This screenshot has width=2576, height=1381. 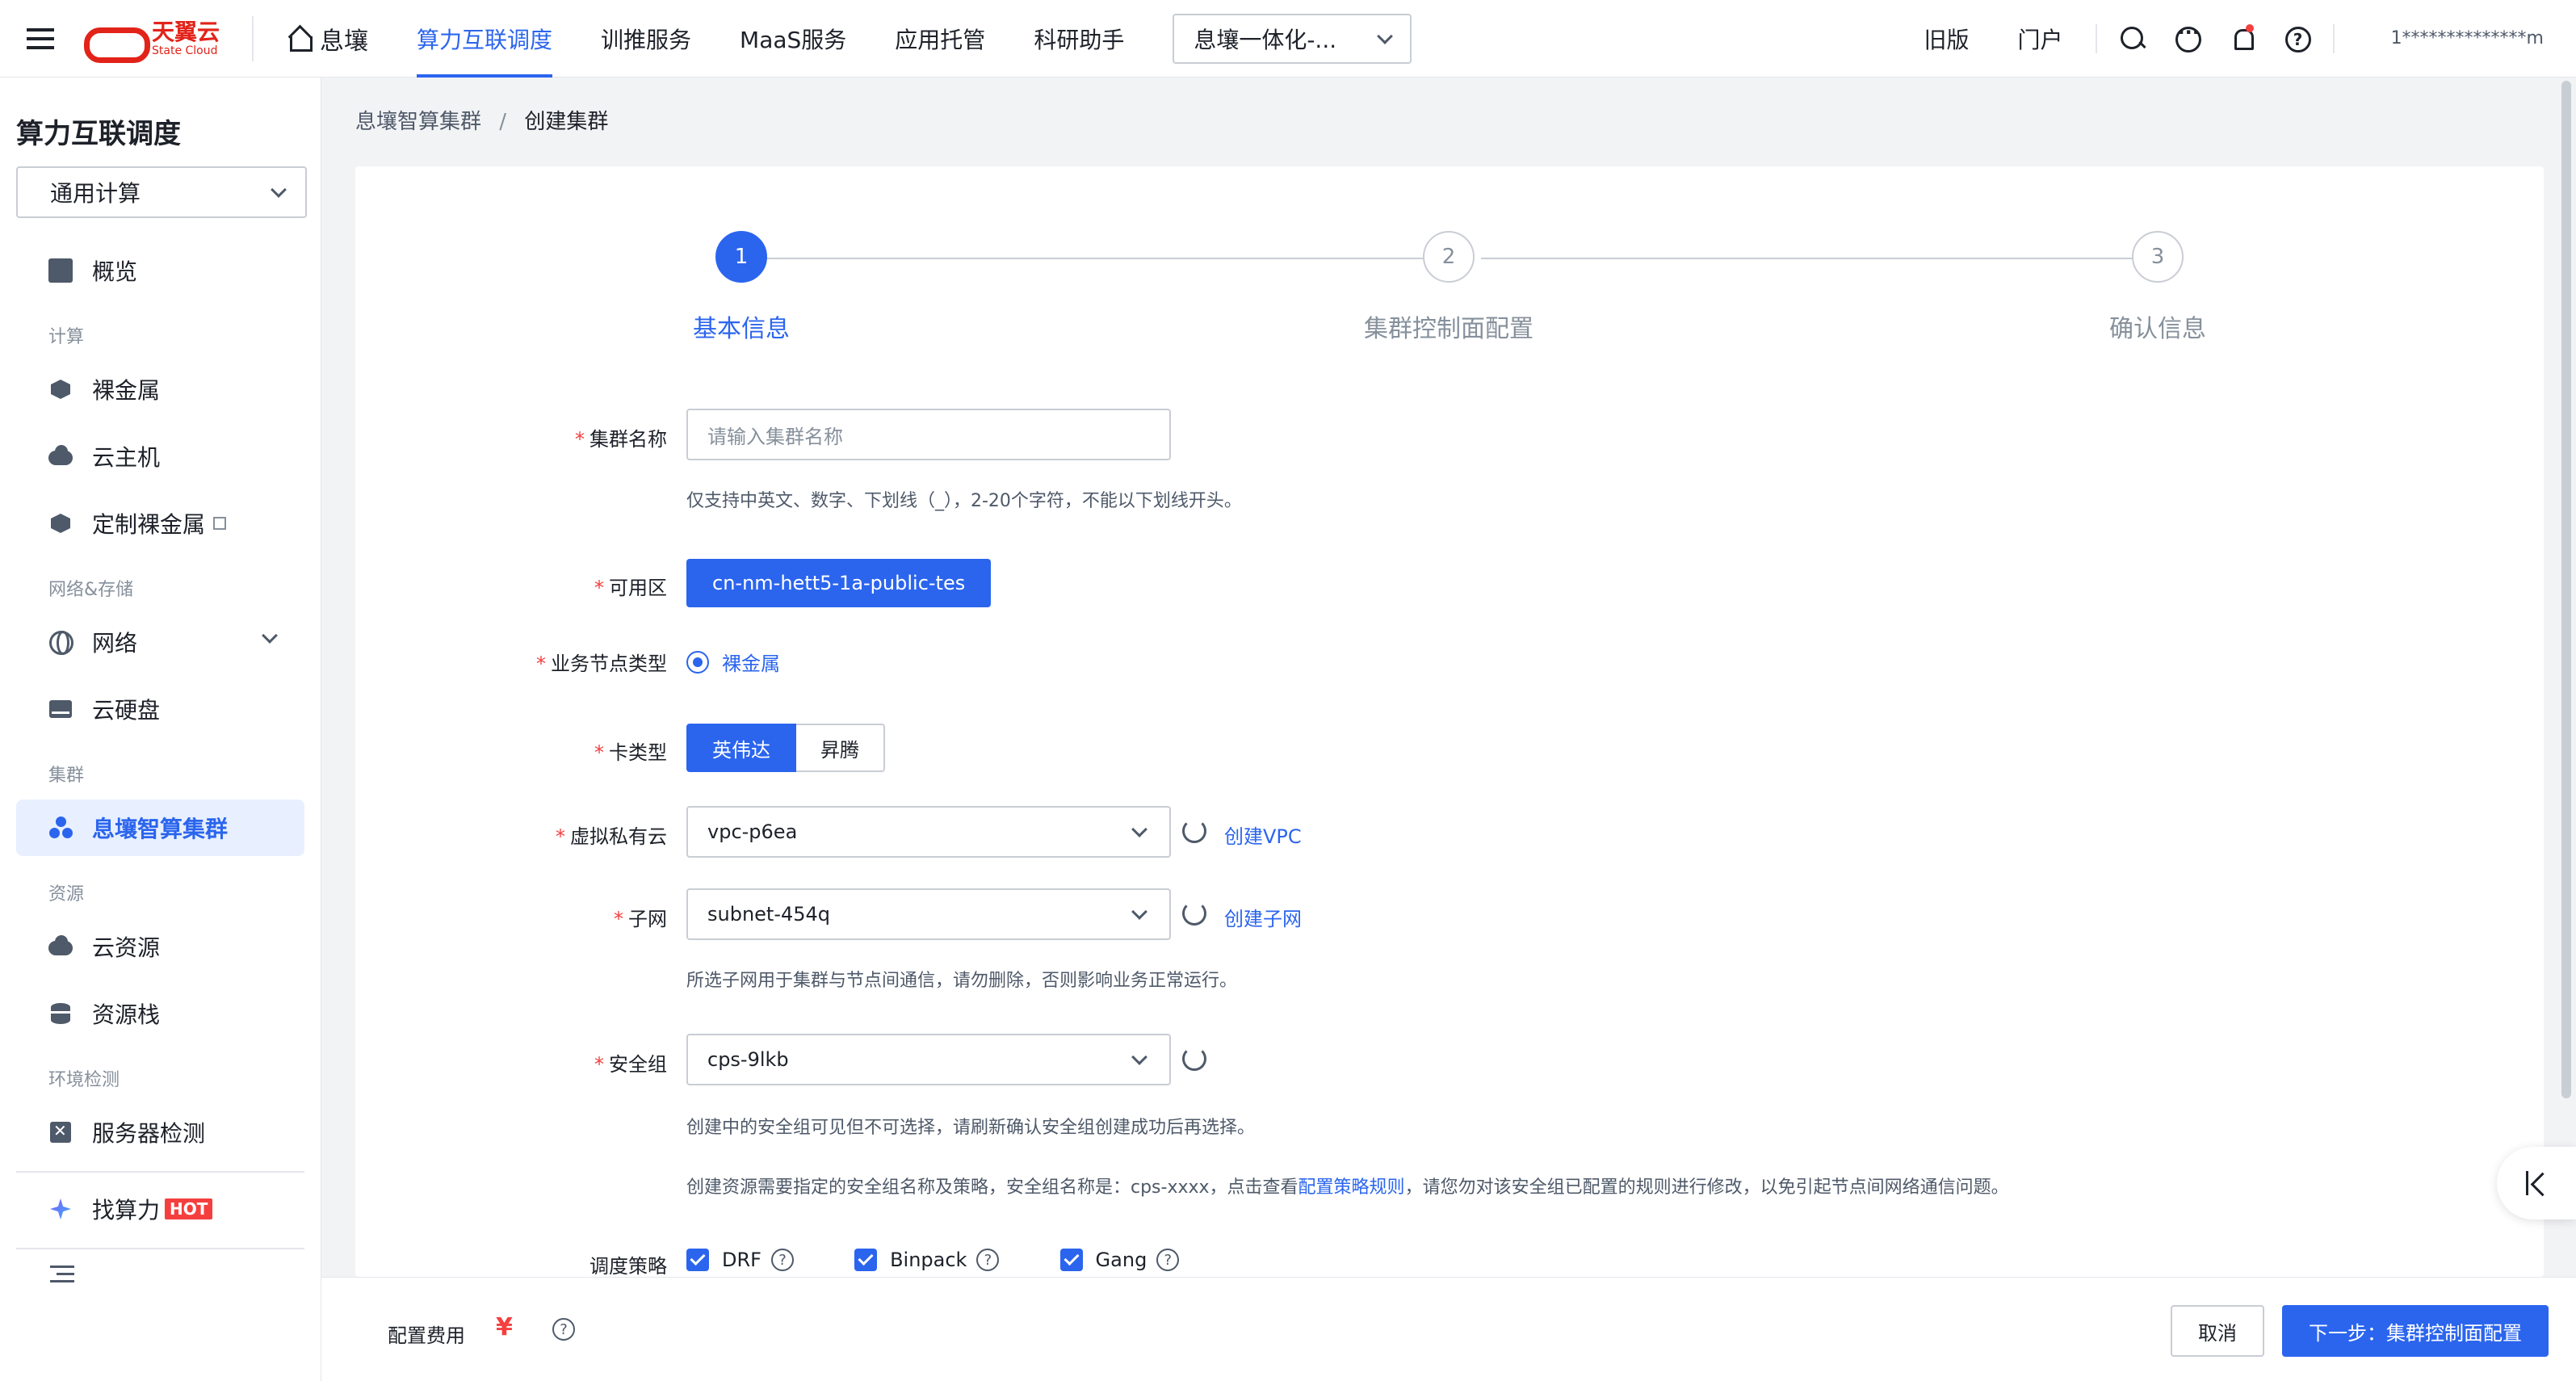 I want to click on nav-research-assistant: 科研助手, so click(x=1078, y=39).